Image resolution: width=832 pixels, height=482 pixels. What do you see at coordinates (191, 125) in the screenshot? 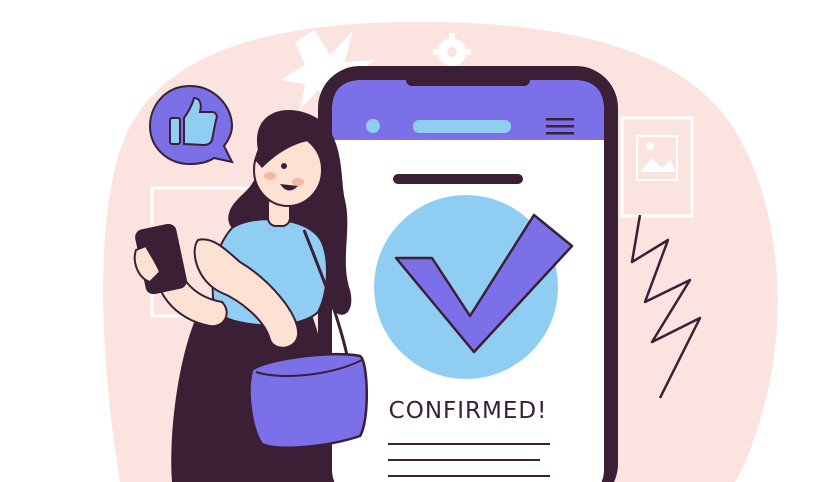
I see `speech-bubble` at bounding box center [191, 125].